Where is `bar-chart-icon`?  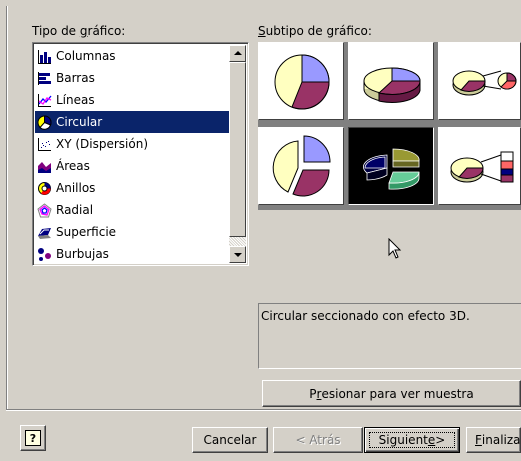 bar-chart-icon is located at coordinates (44, 78).